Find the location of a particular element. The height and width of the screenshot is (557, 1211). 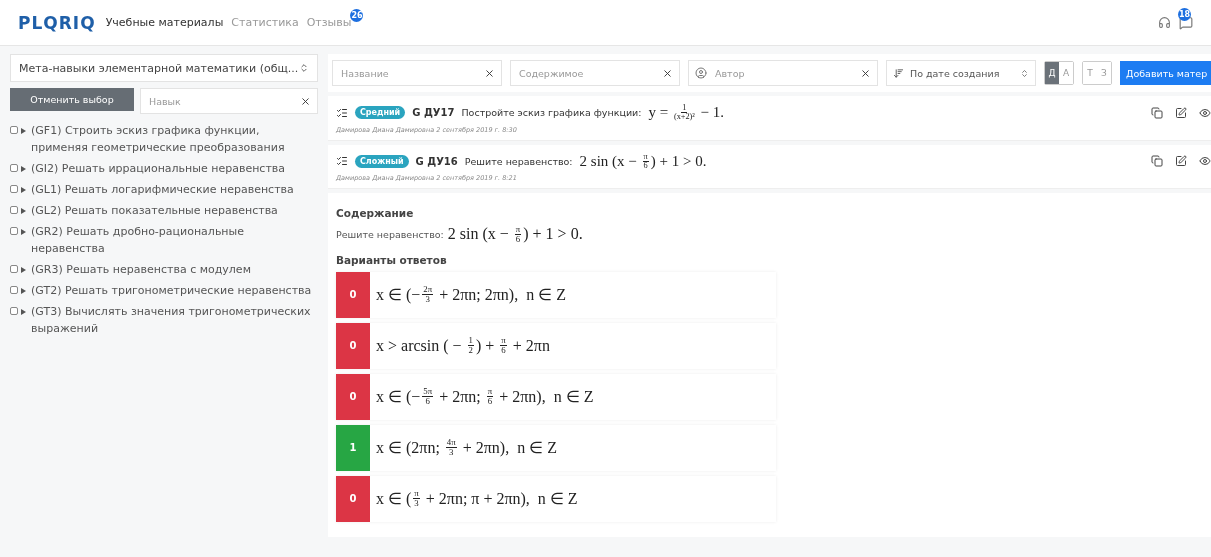

task-text: Решите неравенство: is located at coordinates (518, 161).